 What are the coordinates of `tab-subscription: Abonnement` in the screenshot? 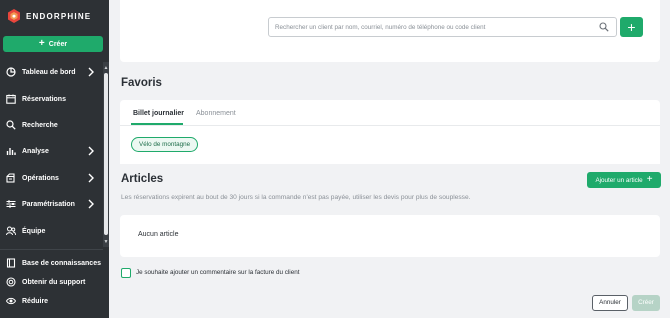 It's located at (216, 113).